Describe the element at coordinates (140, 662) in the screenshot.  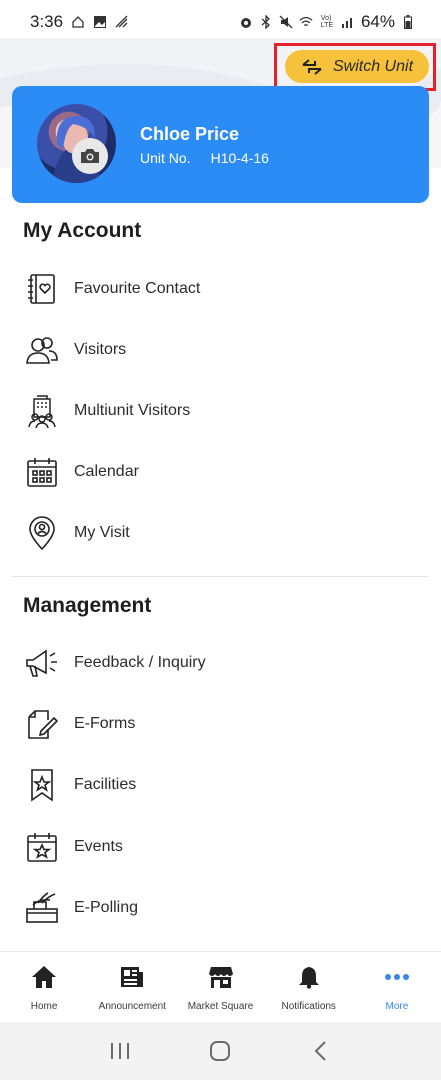
I see `menu-label: Feedback / Inquiry` at that location.